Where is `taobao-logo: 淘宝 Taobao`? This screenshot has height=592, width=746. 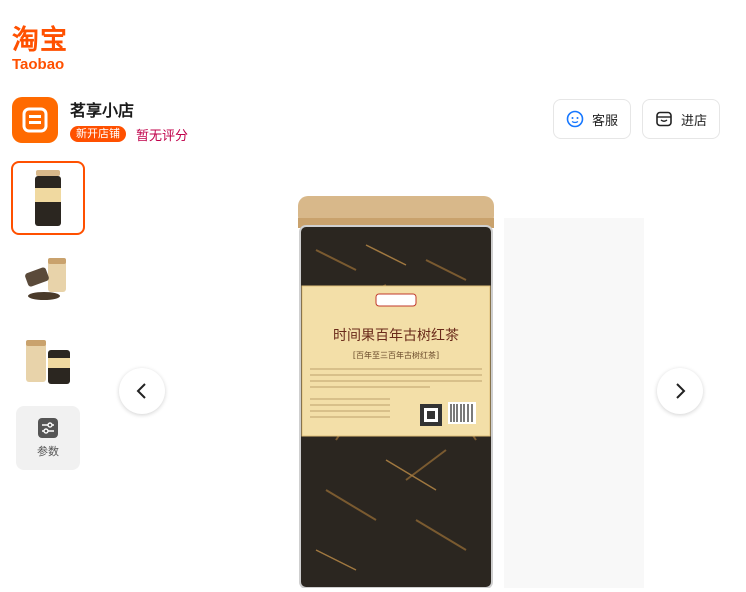 taobao-logo: 淘宝 Taobao is located at coordinates (44, 49).